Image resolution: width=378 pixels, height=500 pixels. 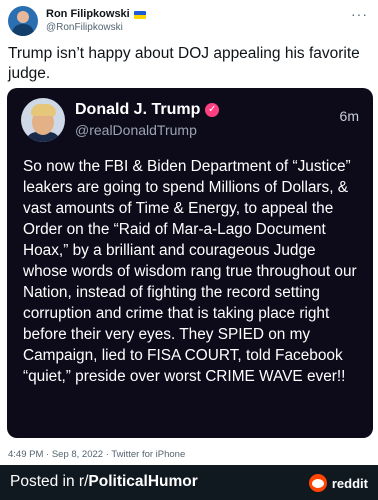 What do you see at coordinates (23, 21) in the screenshot?
I see `author-avatar` at bounding box center [23, 21].